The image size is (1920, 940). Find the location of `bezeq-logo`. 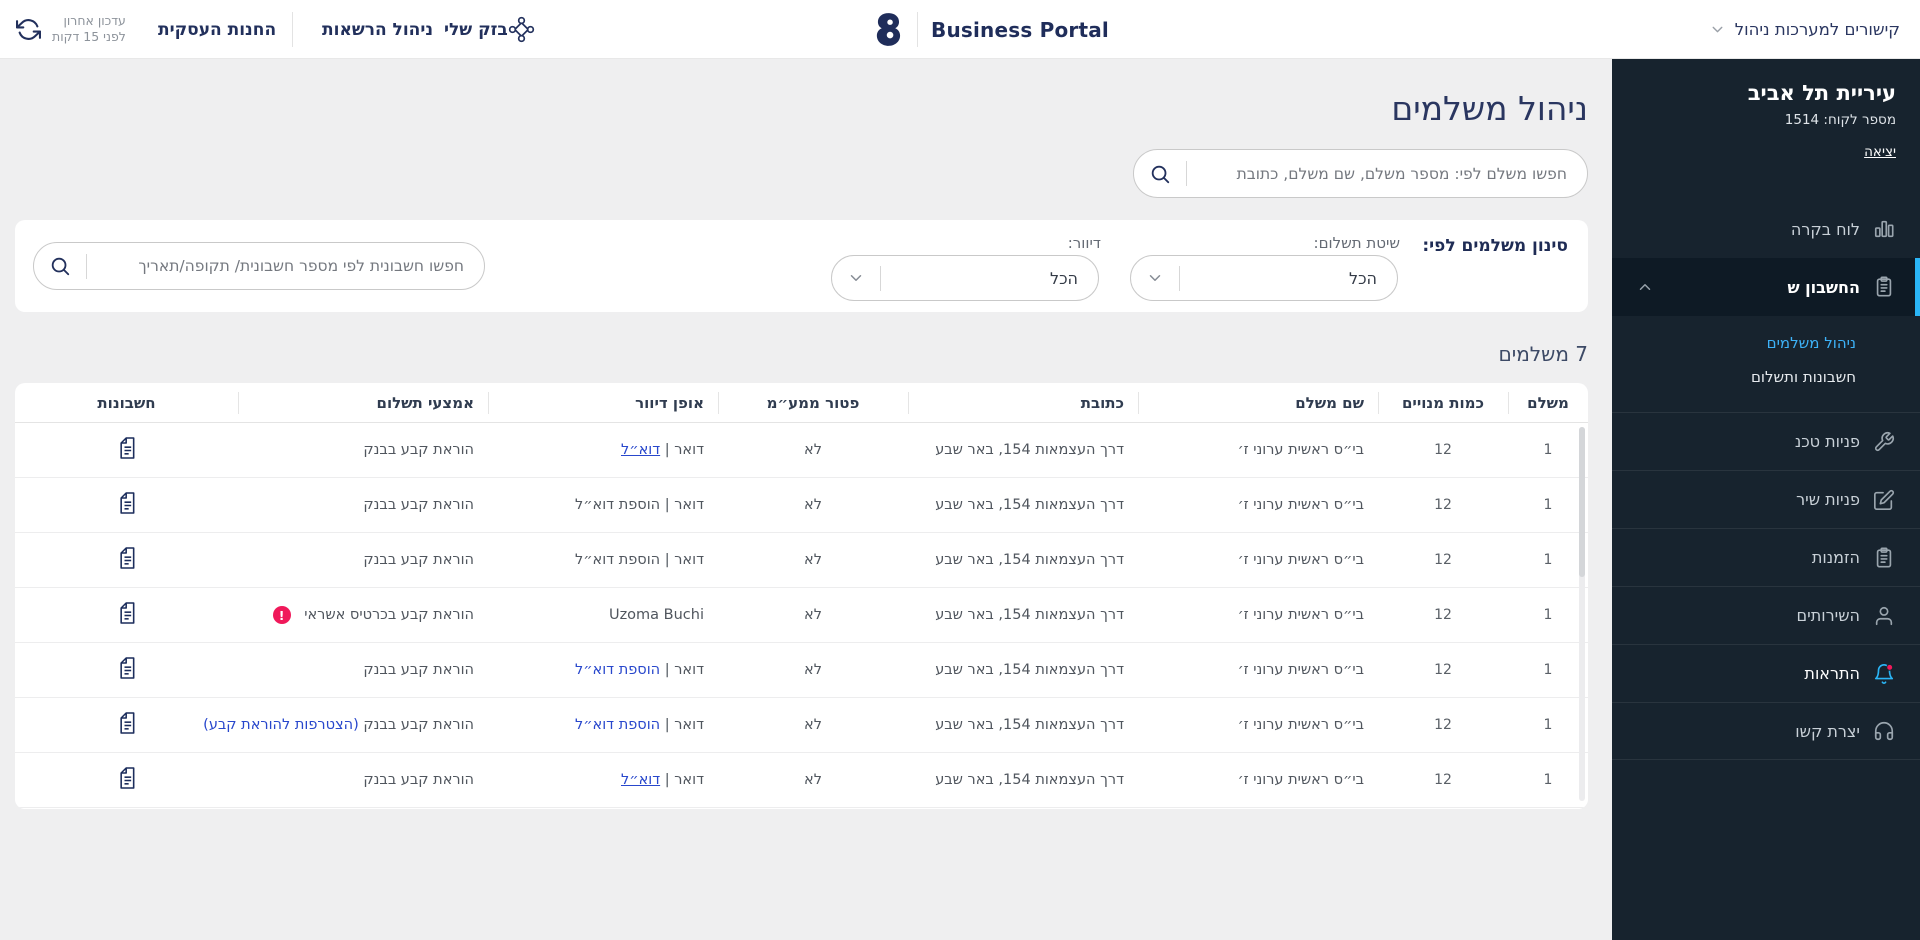

bezeq-logo is located at coordinates (889, 29).